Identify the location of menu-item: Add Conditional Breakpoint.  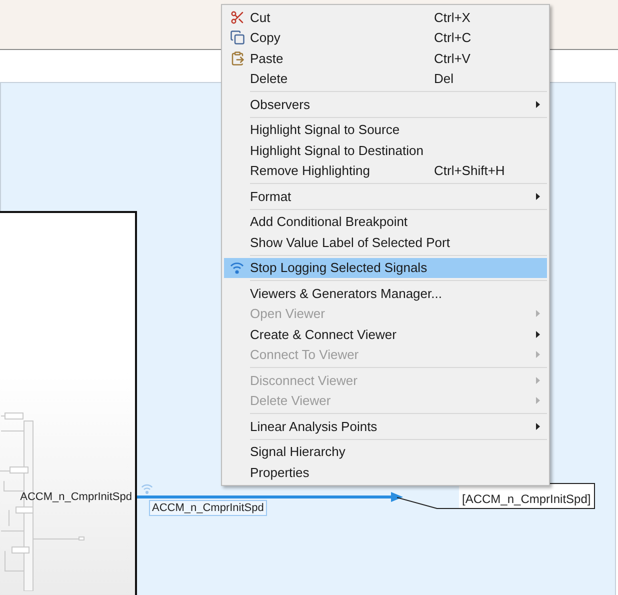
(385, 222).